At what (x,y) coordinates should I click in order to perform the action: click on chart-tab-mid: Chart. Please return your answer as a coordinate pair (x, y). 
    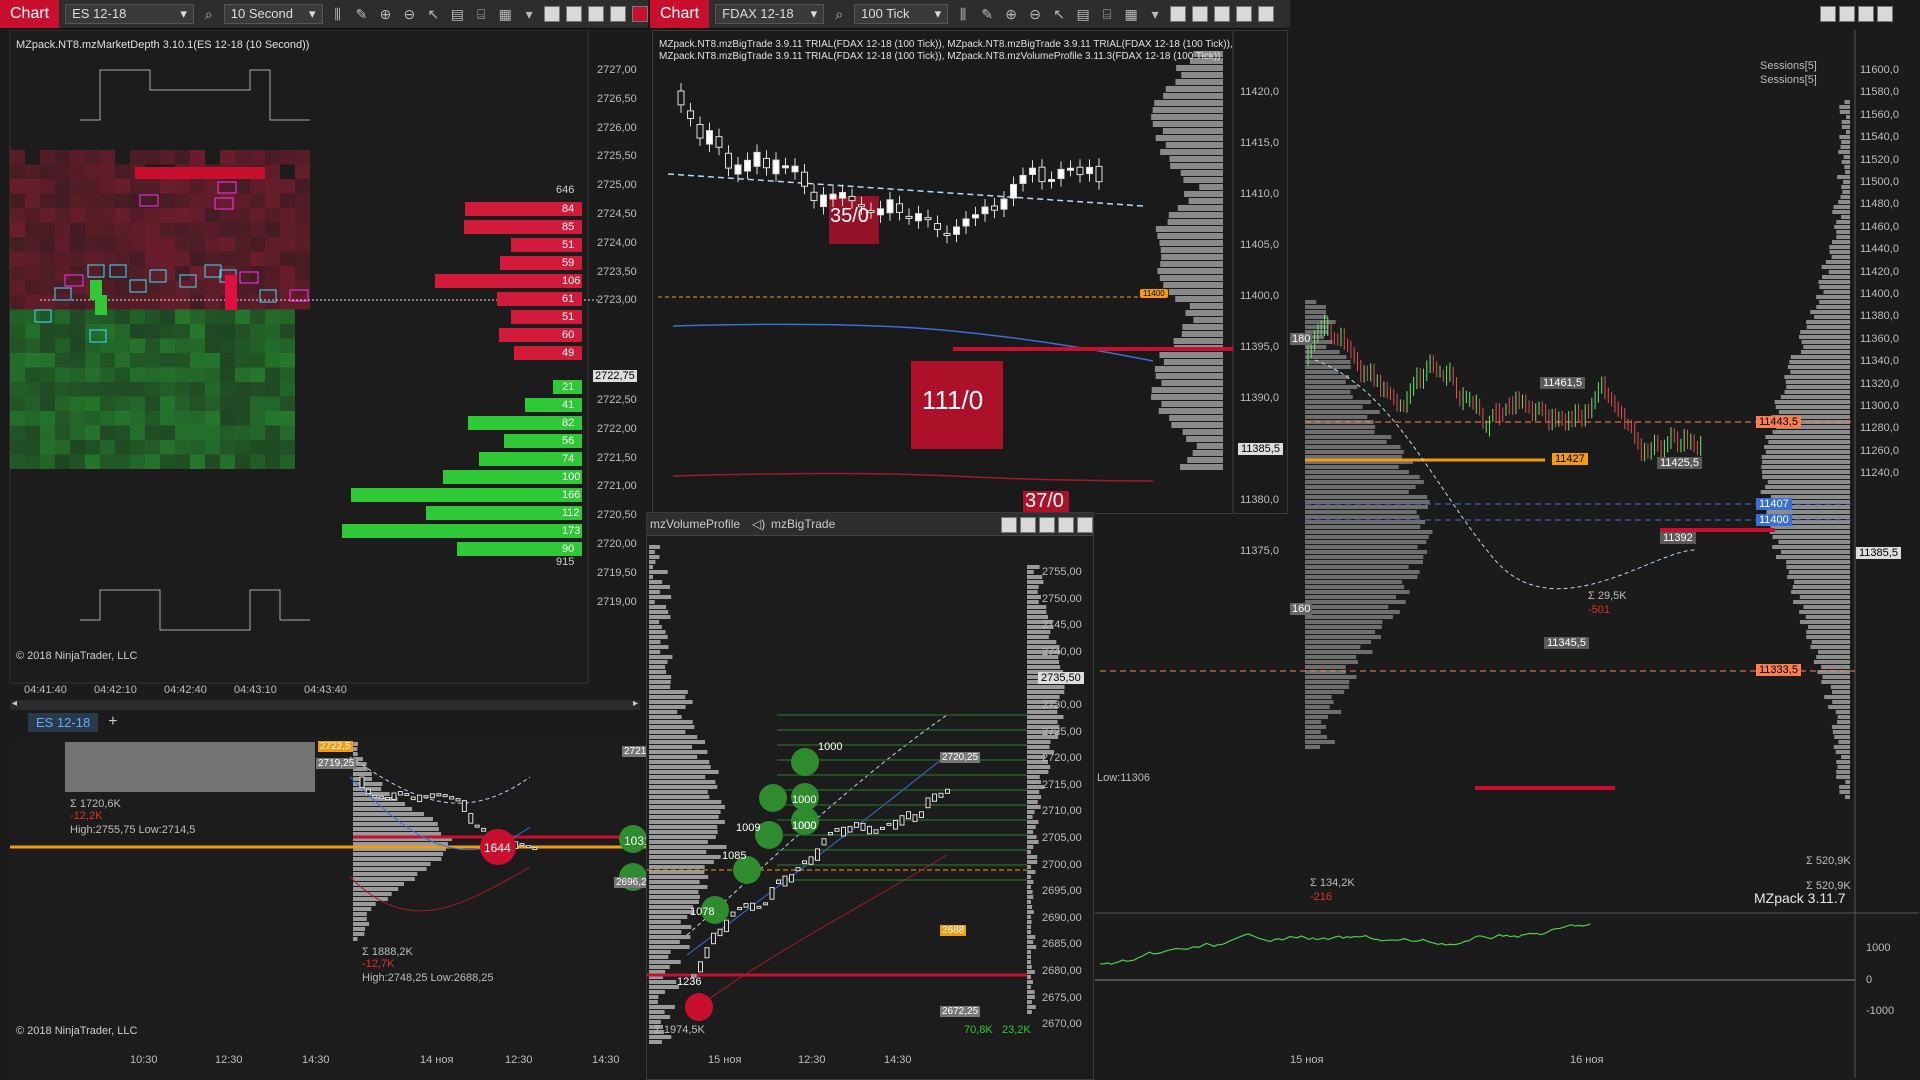
    Looking at the image, I should click on (680, 14).